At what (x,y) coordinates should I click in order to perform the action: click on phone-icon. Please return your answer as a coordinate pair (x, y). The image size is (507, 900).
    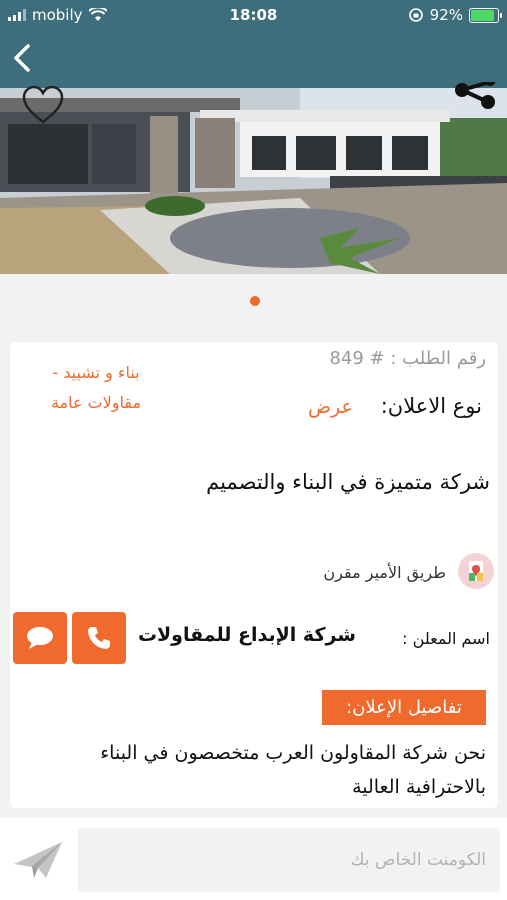
    Looking at the image, I should click on (99, 638).